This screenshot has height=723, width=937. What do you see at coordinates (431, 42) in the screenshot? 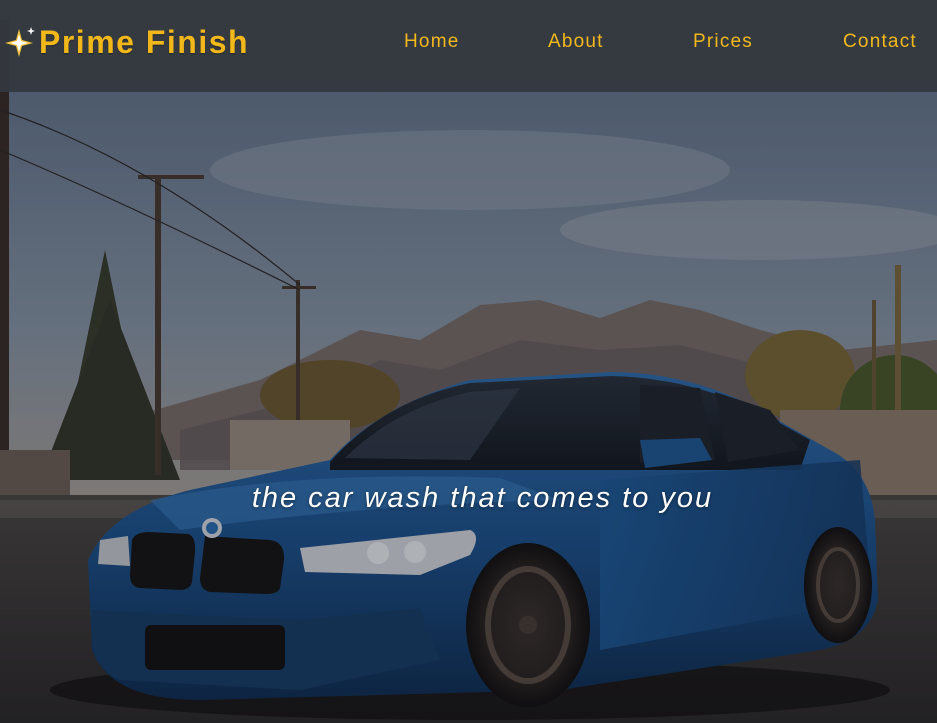
I see `nav-link-home: Home` at bounding box center [431, 42].